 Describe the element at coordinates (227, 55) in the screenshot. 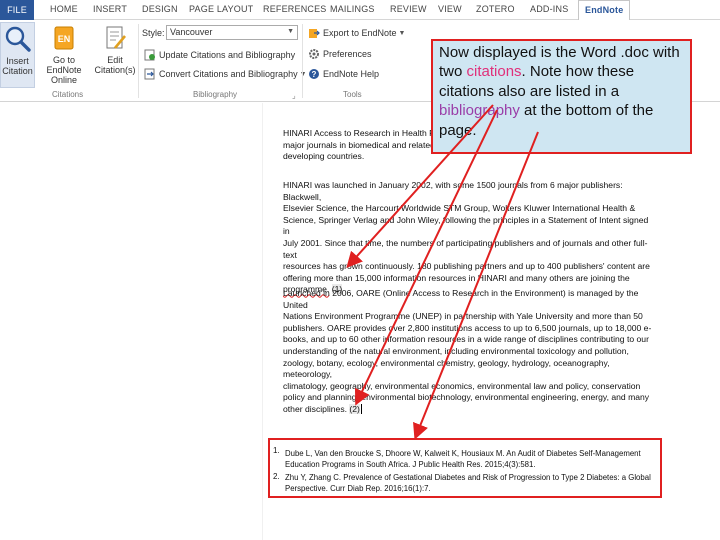

I see `update-citations-label: Update Citations and Bibliography` at that location.